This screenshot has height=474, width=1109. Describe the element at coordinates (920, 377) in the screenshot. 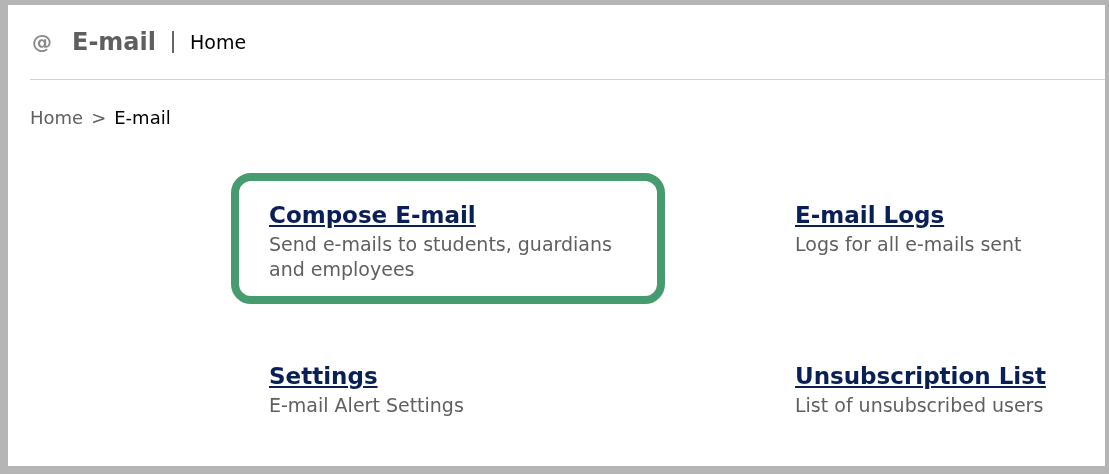

I see `menu-link: Unsubscription List` at that location.